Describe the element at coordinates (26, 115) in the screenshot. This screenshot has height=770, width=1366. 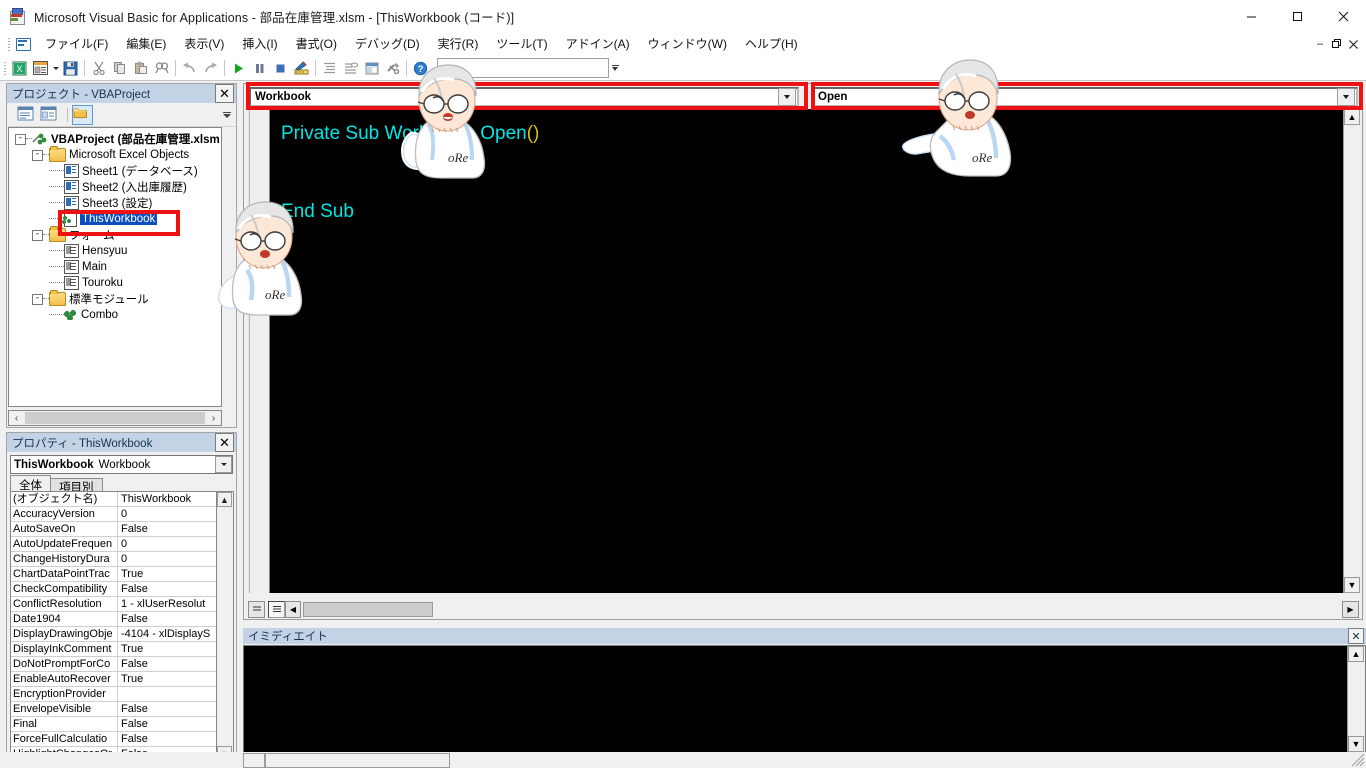
I see `view-code-icon` at that location.